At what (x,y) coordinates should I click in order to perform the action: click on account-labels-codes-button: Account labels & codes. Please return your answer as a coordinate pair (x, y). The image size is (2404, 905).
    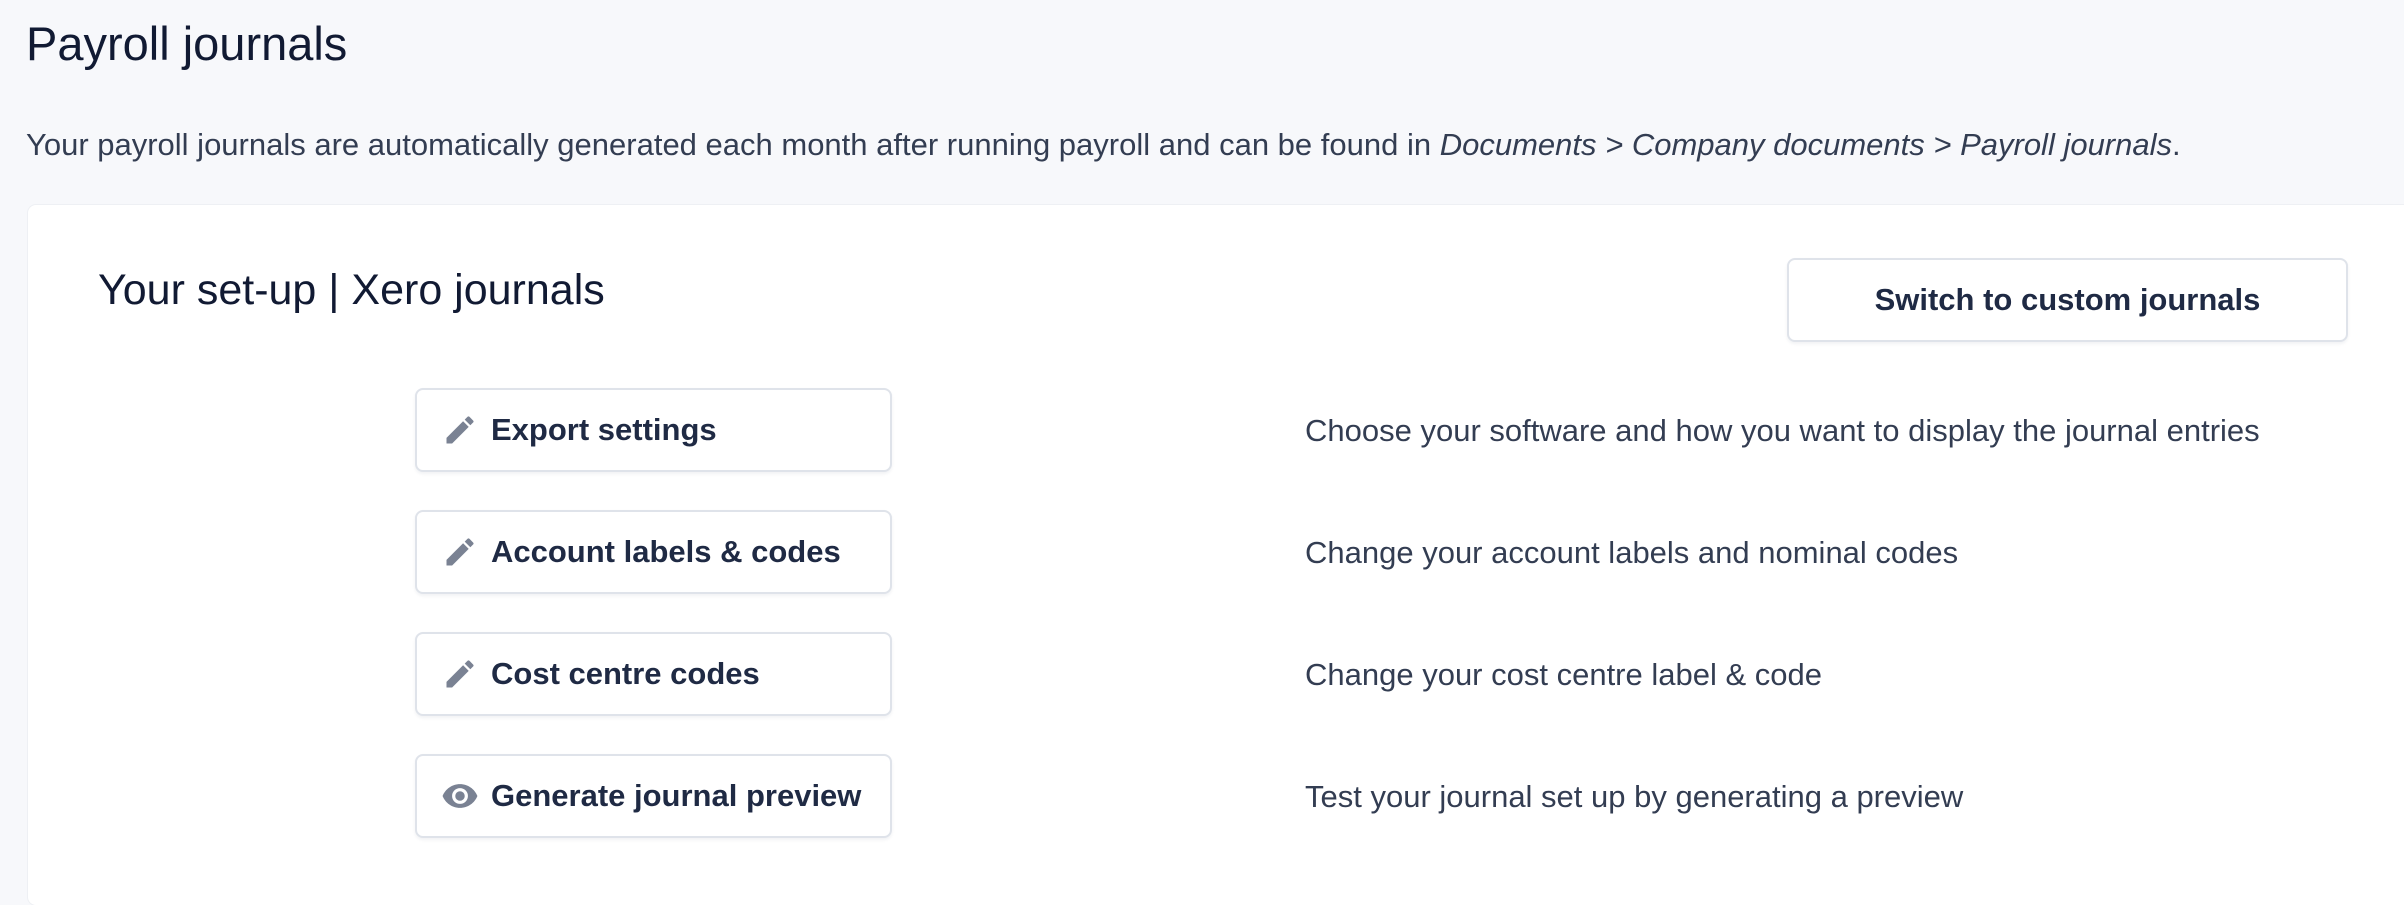
    Looking at the image, I should click on (653, 552).